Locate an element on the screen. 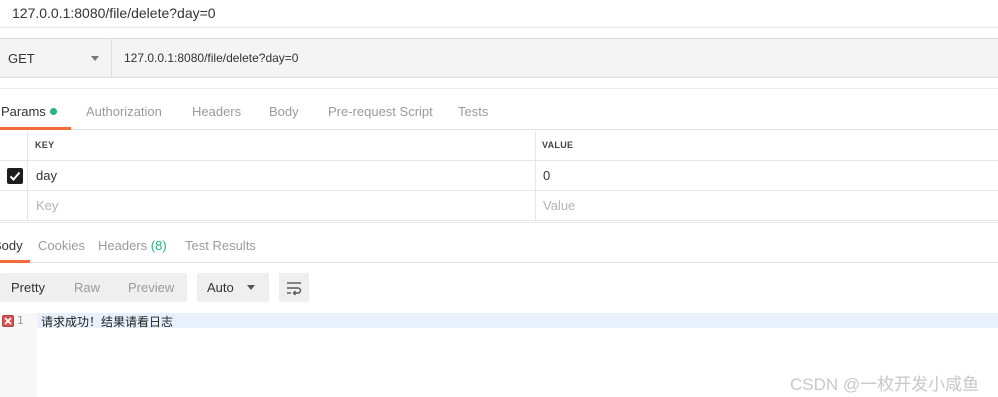  value-cell: 0 is located at coordinates (766, 175).